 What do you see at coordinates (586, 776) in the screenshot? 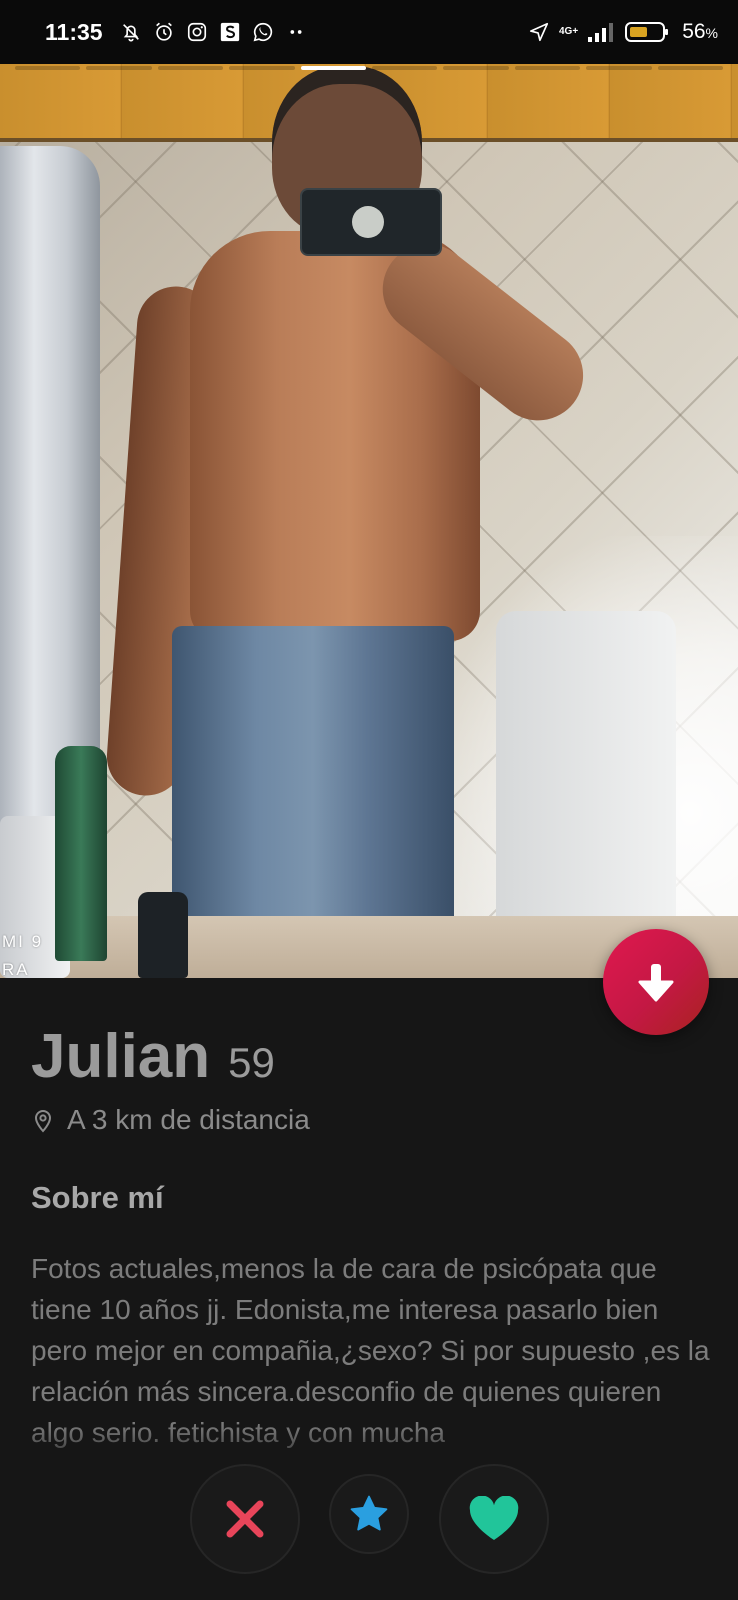
I see `toilet` at bounding box center [586, 776].